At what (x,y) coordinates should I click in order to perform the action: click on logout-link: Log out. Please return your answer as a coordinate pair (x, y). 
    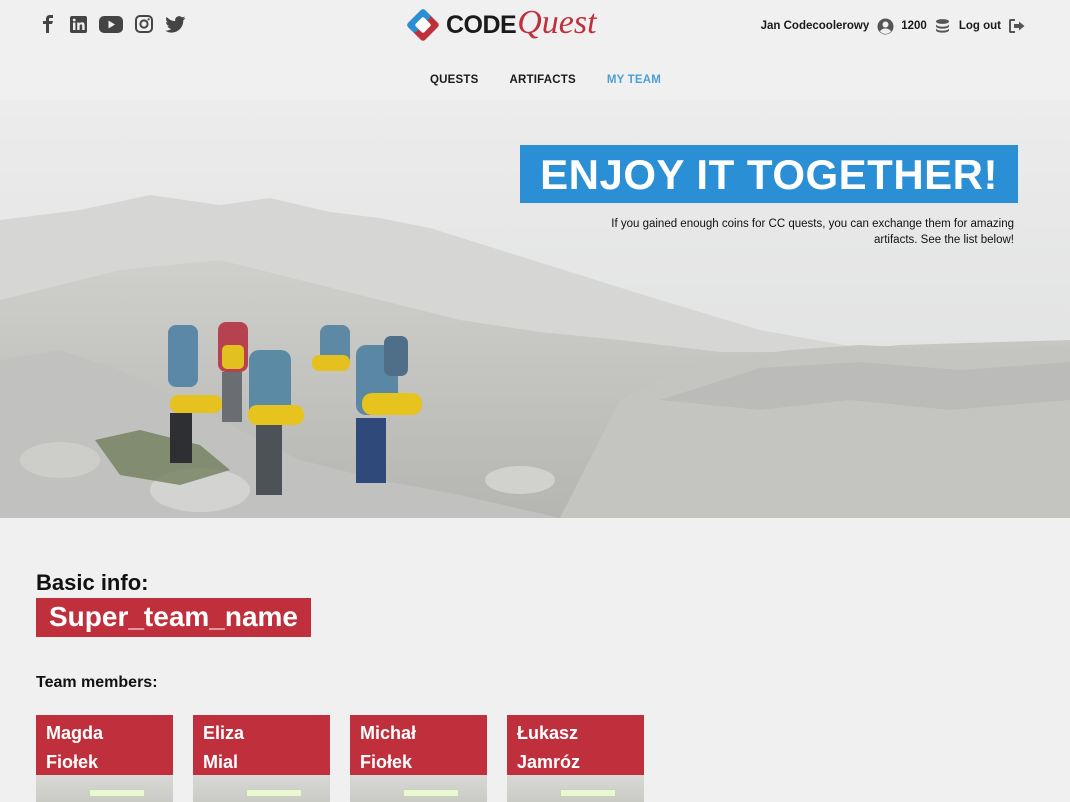
    Looking at the image, I should click on (980, 26).